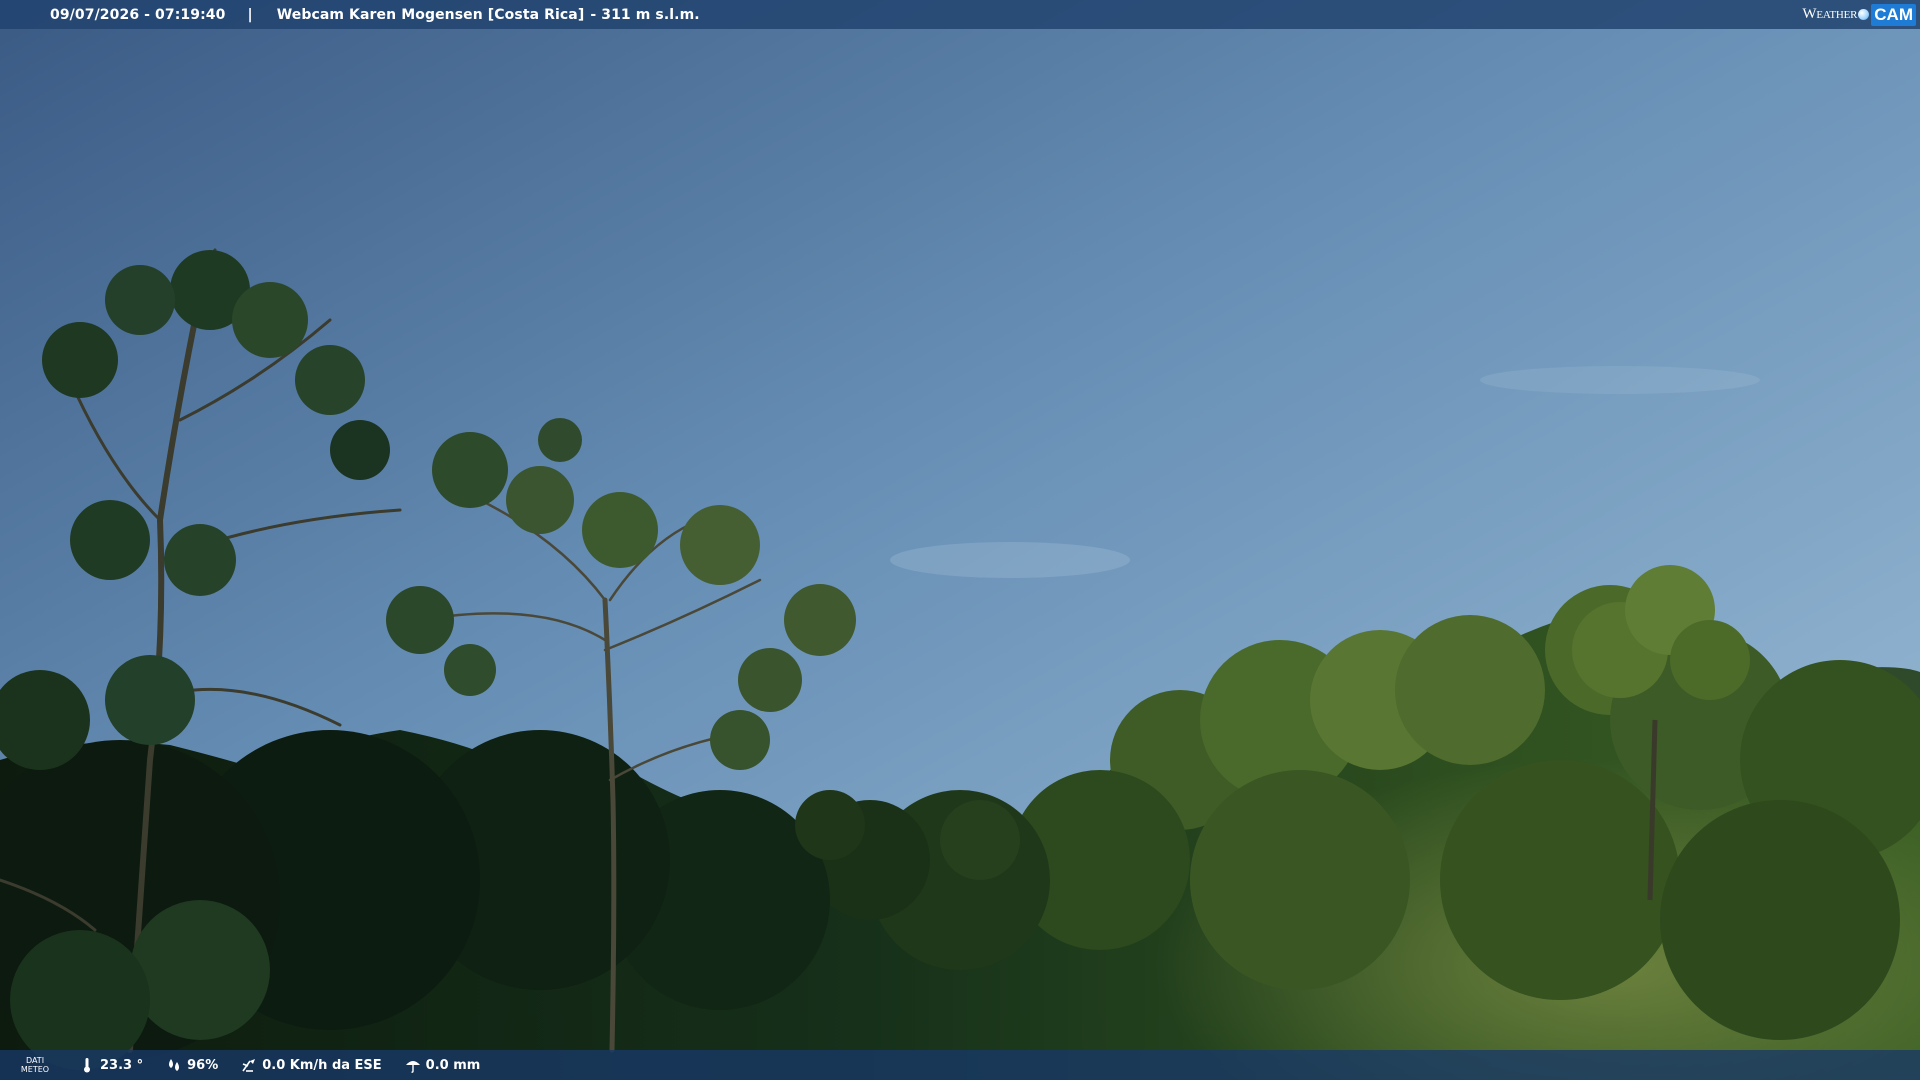  I want to click on humidity-metric: 96%, so click(191, 1065).